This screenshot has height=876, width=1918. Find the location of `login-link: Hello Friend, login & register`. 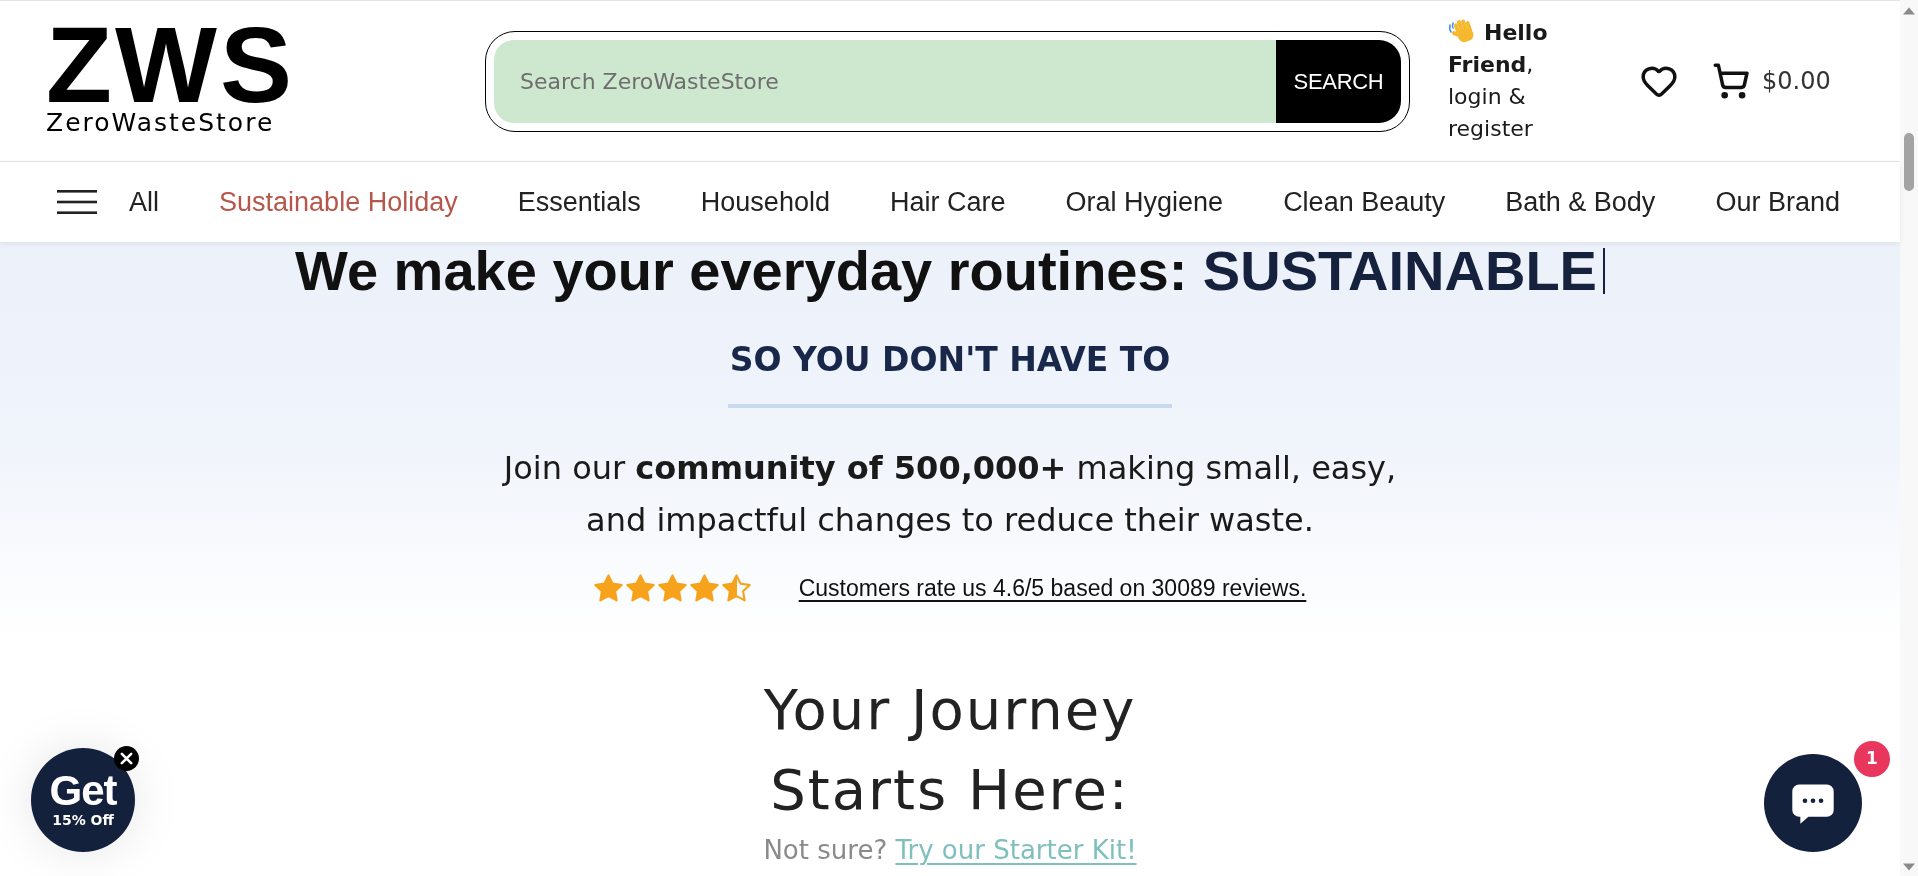

login-link: Hello Friend, login & register is located at coordinates (1509, 81).